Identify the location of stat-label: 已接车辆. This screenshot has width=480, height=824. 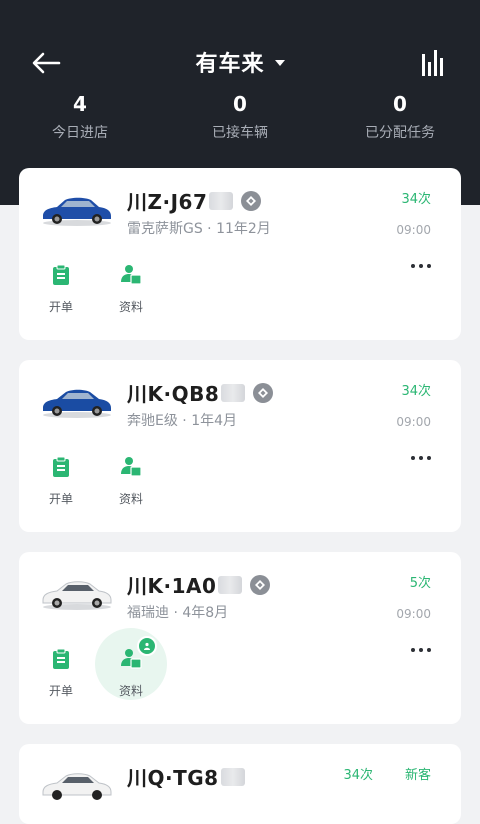
(240, 133).